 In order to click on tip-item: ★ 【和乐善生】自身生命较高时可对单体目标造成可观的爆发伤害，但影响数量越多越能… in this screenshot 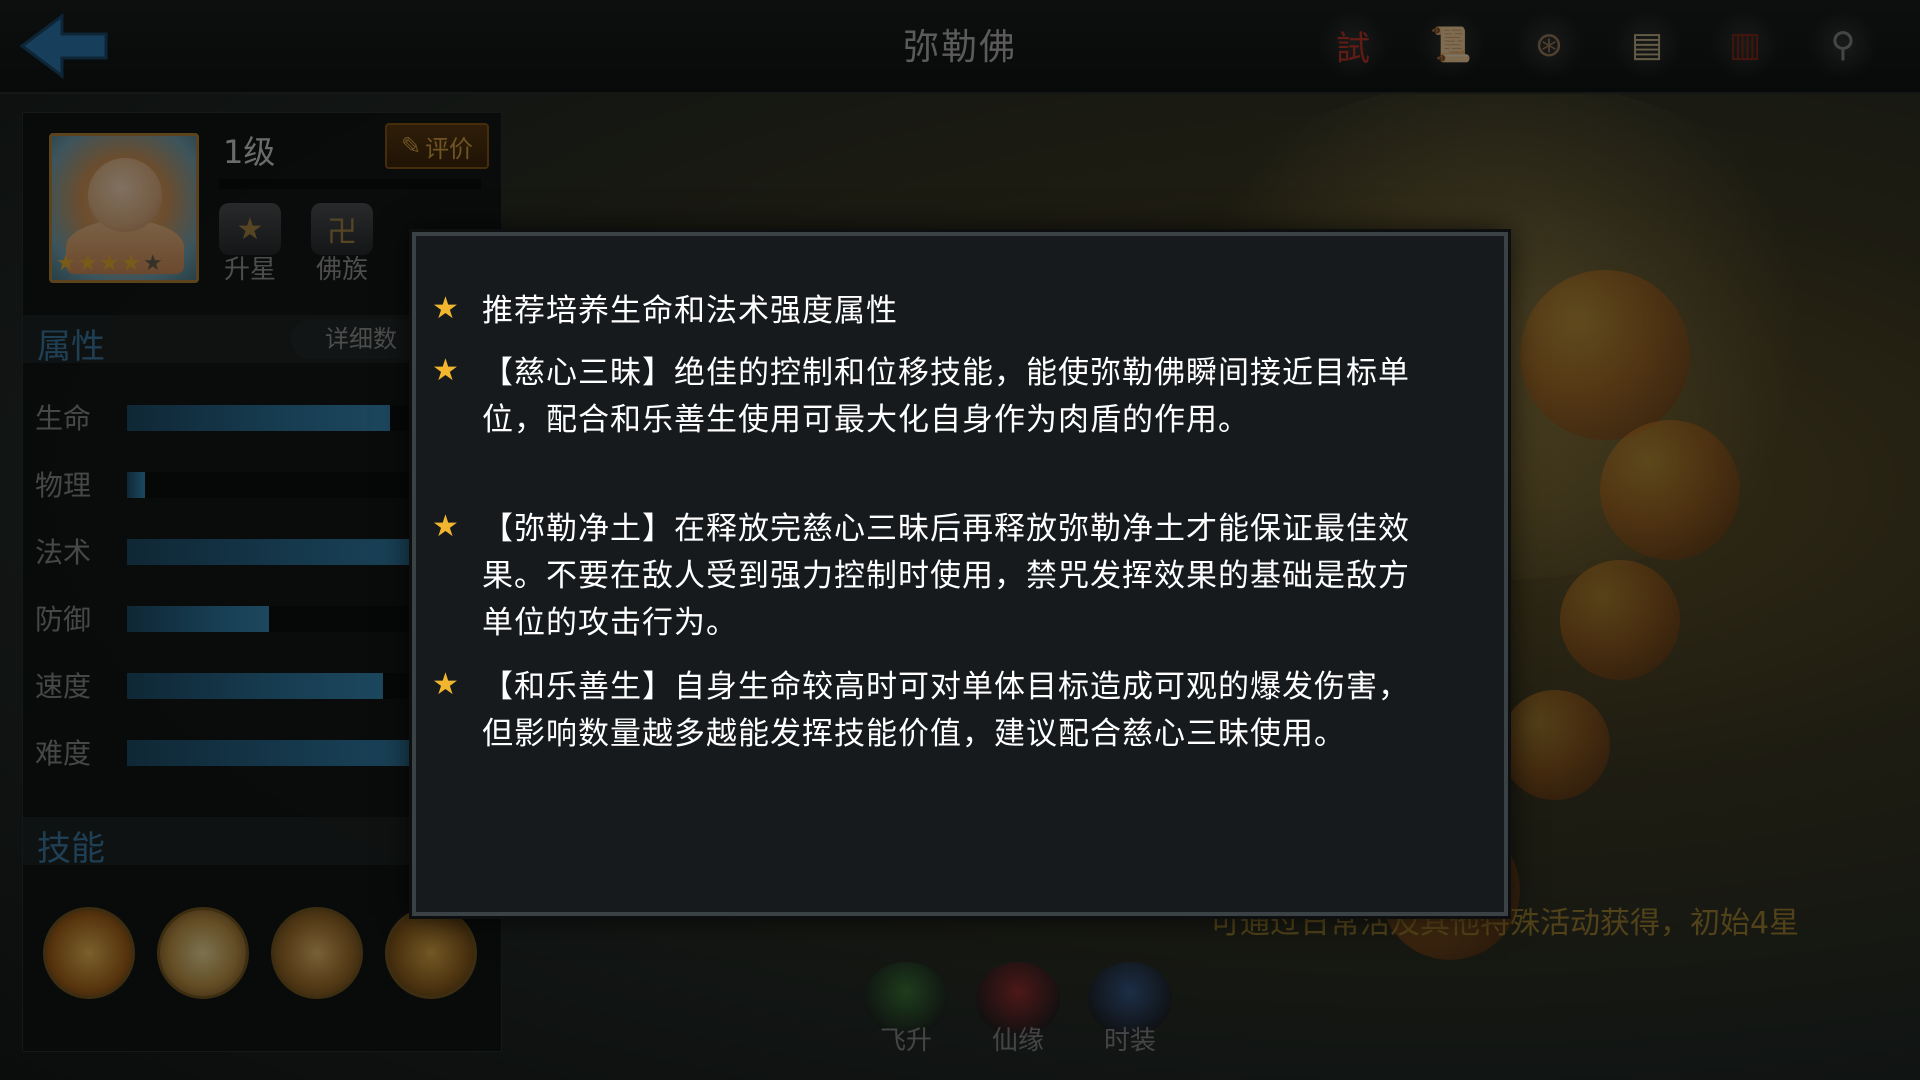, I will do `click(932, 711)`.